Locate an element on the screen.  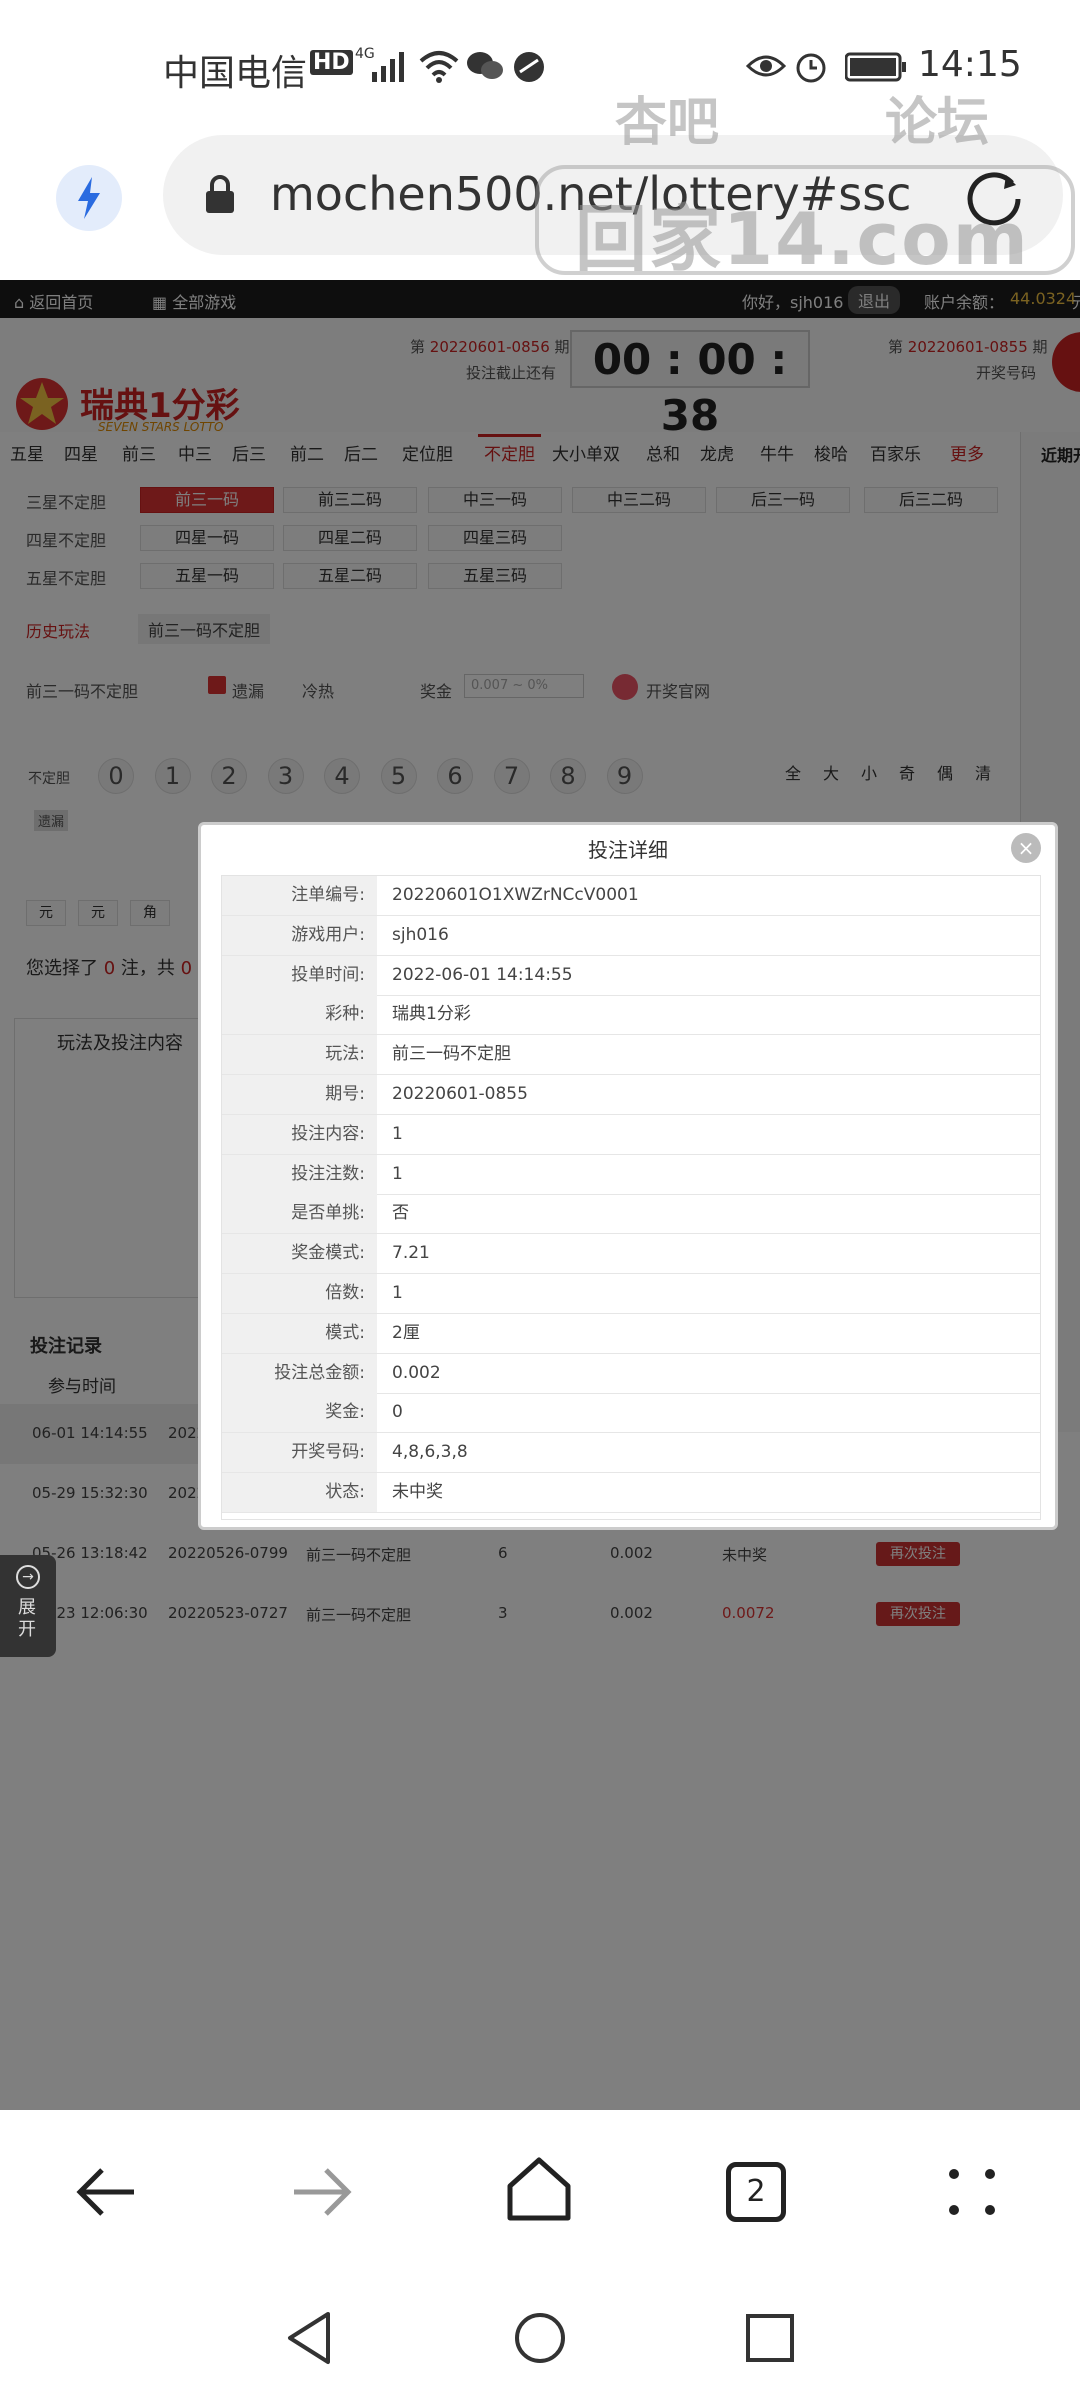
detail-value: 0.002 is located at coordinates (416, 1372).